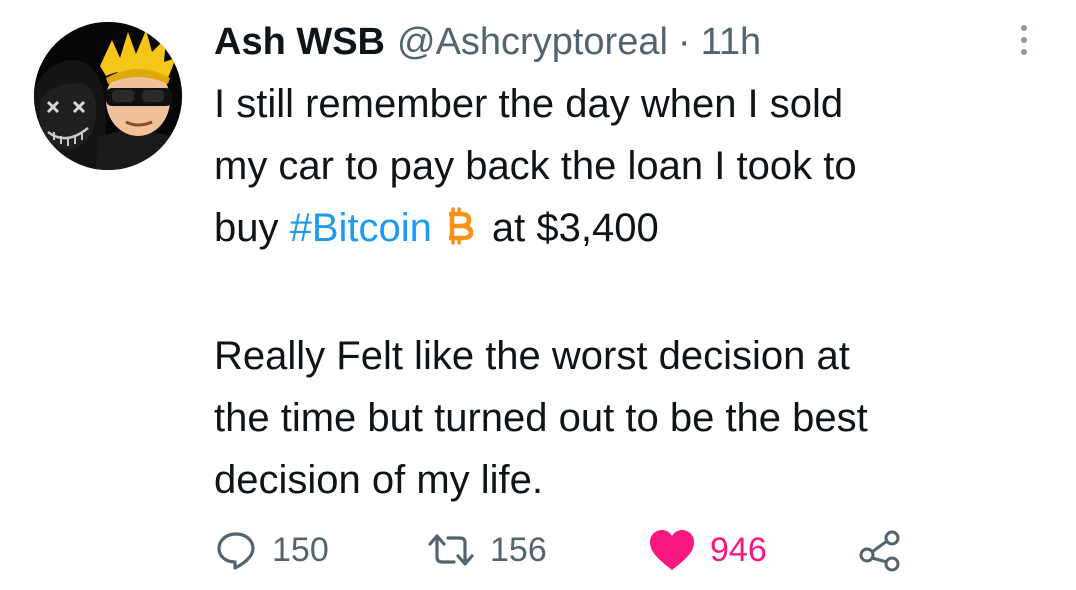 The width and height of the screenshot is (1076, 590). I want to click on avatar, so click(108, 96).